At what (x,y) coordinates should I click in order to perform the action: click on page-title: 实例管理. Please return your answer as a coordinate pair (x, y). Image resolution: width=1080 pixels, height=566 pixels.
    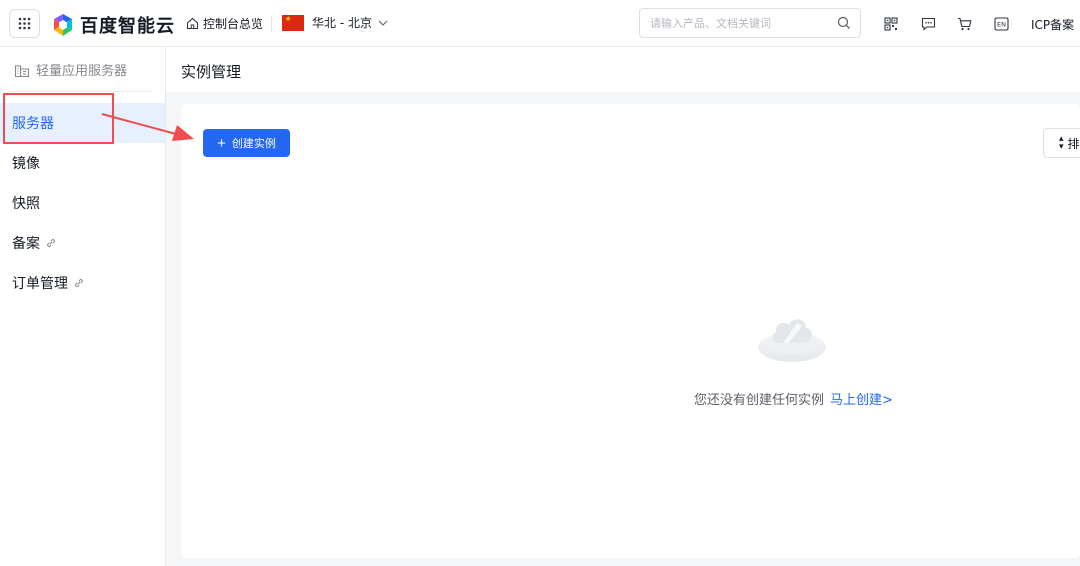
    Looking at the image, I should click on (211, 72).